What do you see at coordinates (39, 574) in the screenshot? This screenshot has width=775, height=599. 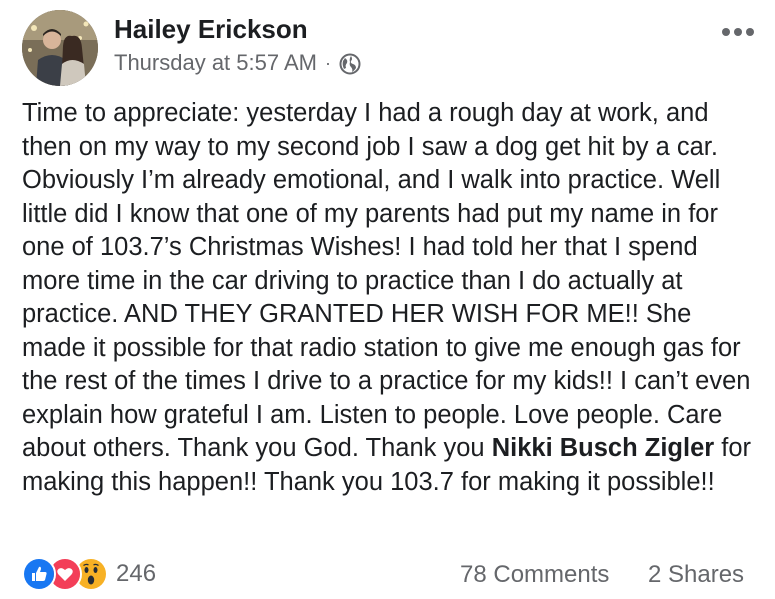 I see `like-icon` at bounding box center [39, 574].